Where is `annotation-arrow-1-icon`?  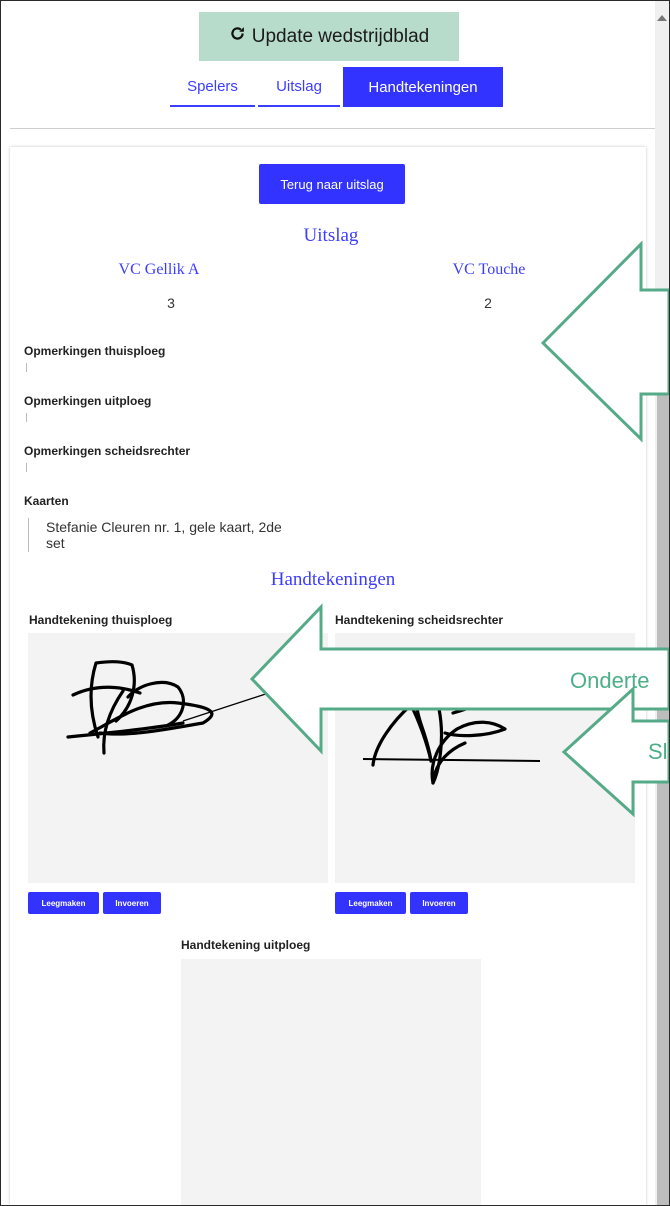
annotation-arrow-1-icon is located at coordinates (604, 341).